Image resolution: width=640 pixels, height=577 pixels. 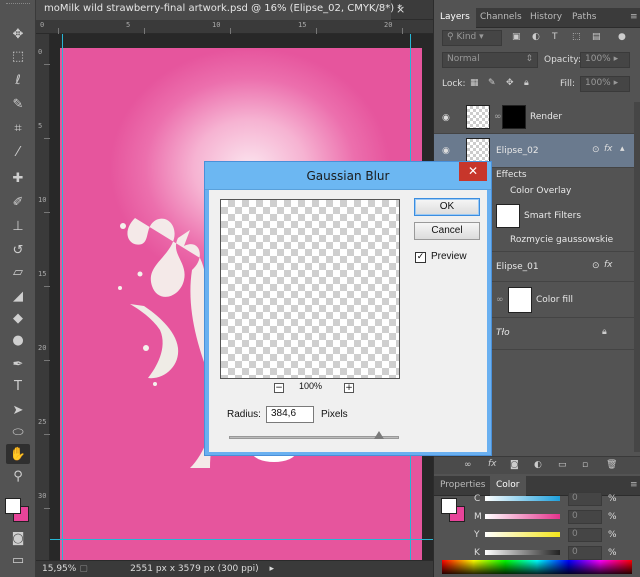 I want to click on quick-select-tool-icon: ✎, so click(x=18, y=104).